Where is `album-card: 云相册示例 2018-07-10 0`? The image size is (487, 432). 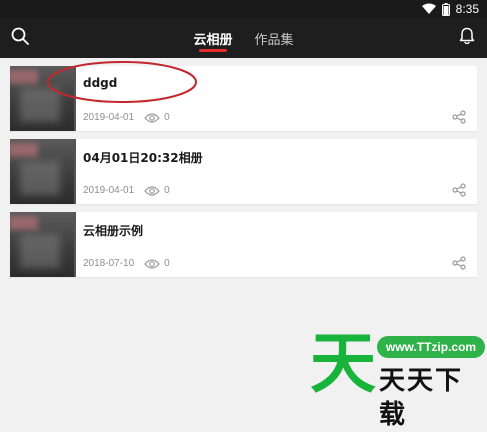
album-card: 云相册示例 2018-07-10 0 is located at coordinates (243, 244).